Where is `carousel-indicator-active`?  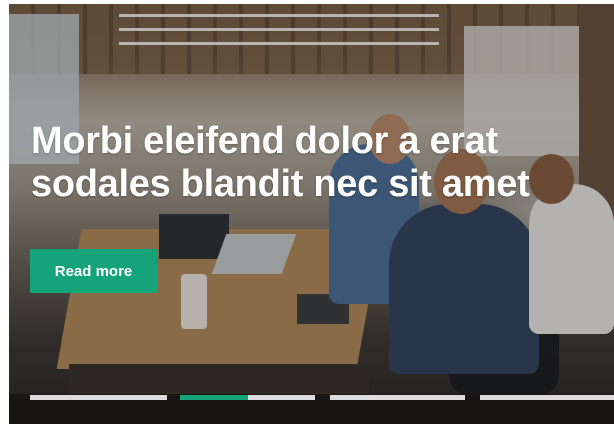
carousel-indicator-active is located at coordinates (247, 397).